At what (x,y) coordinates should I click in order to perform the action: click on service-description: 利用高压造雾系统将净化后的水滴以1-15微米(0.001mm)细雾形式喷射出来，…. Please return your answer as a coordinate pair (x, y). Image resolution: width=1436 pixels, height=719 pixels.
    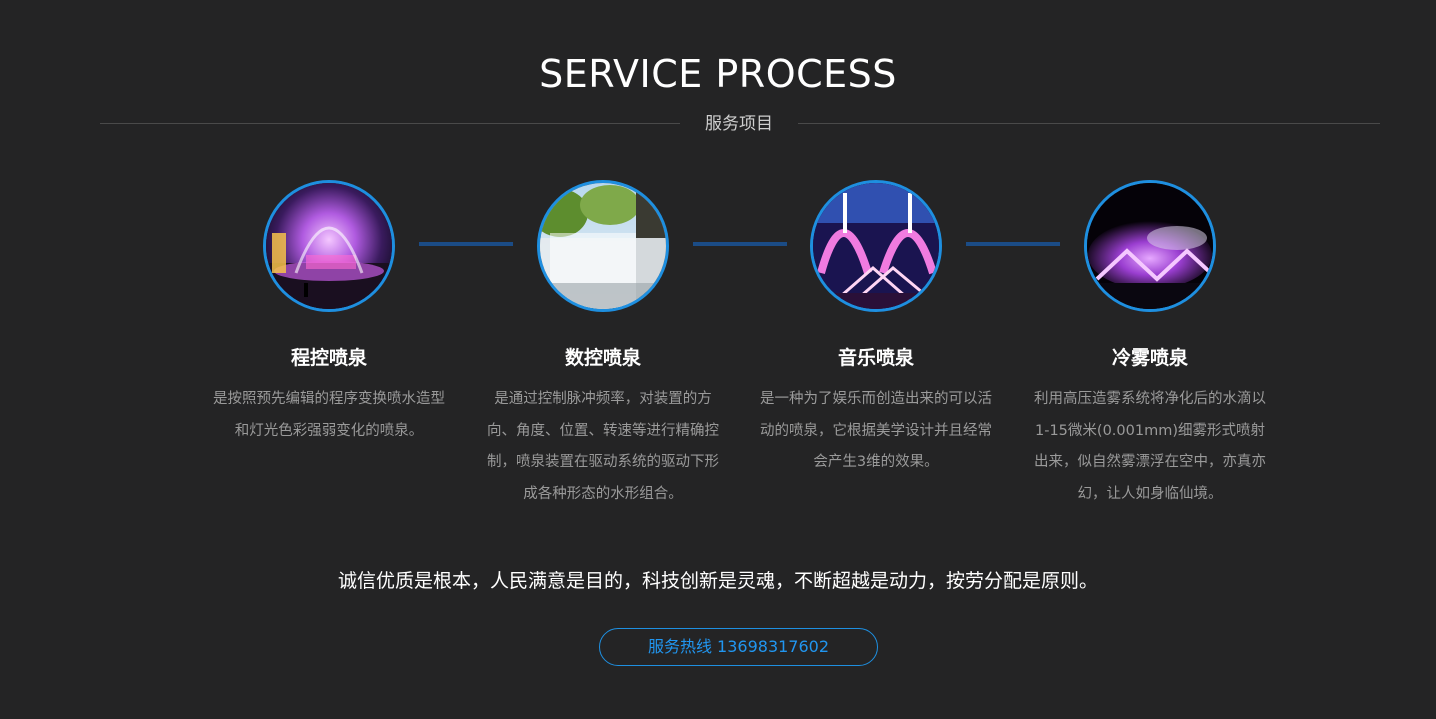
    Looking at the image, I should click on (1150, 446).